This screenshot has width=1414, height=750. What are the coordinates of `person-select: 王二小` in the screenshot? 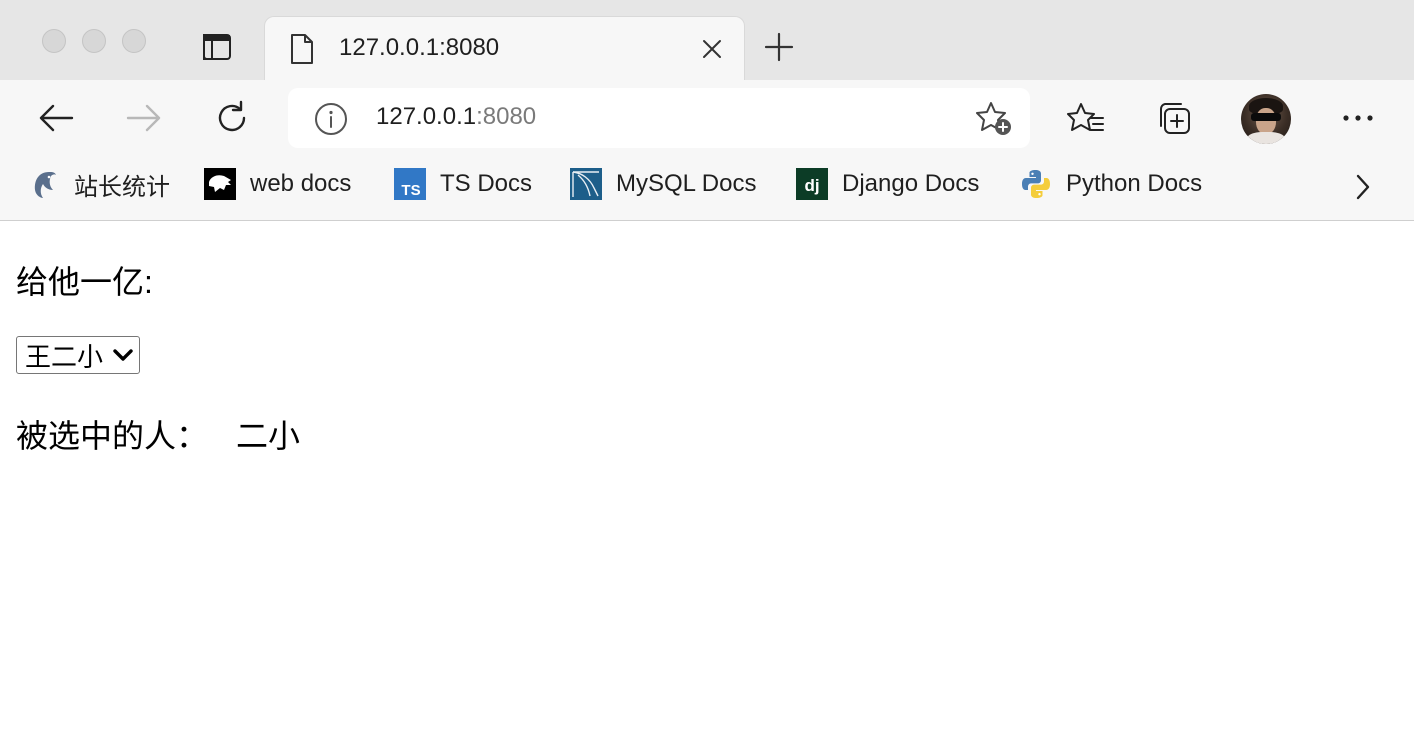 It's located at (78, 355).